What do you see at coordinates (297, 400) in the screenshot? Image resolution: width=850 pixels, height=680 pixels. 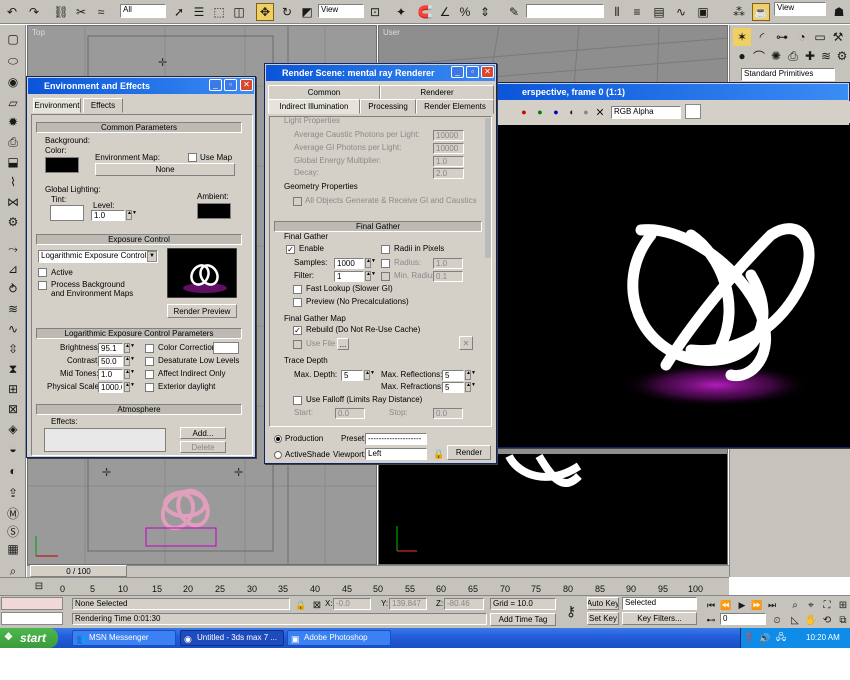 I see `use-falloff-checkbox` at bounding box center [297, 400].